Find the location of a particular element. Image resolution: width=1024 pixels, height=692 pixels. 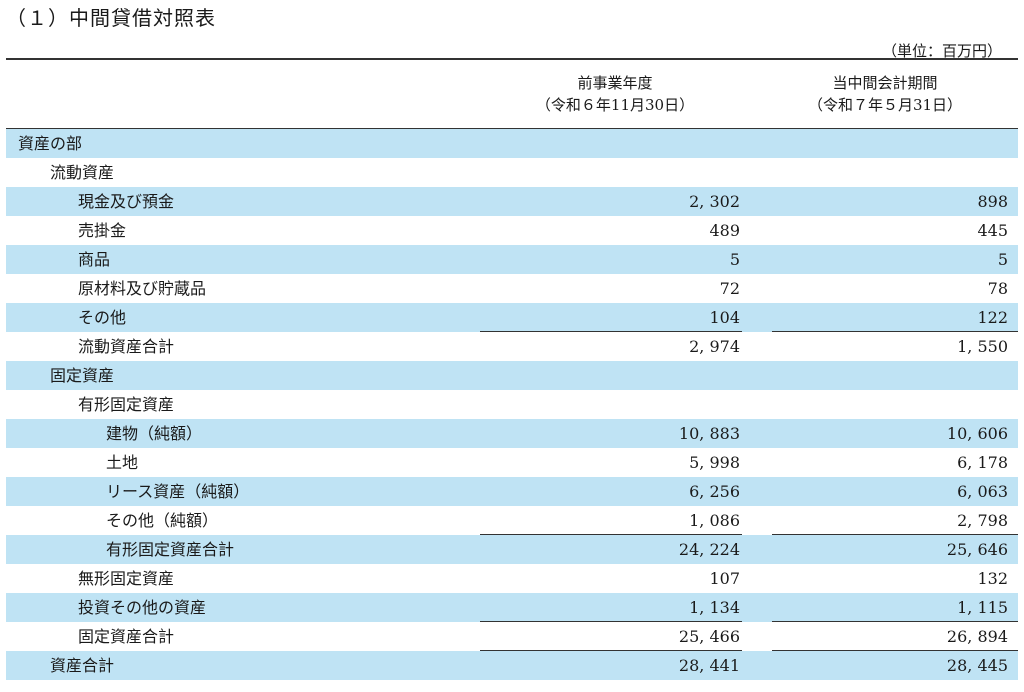

row-label: 建物（純額） is located at coordinates (154, 433).